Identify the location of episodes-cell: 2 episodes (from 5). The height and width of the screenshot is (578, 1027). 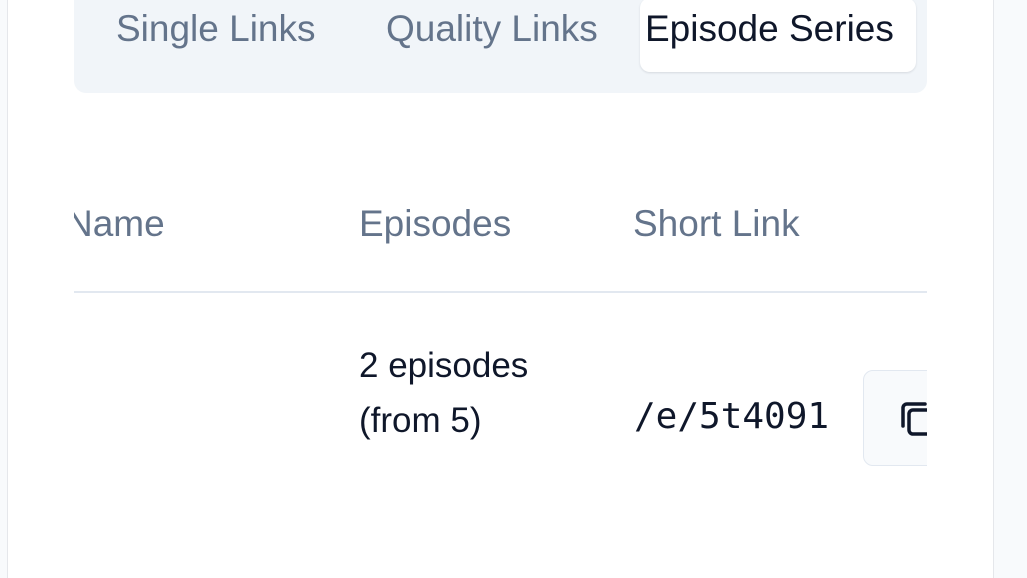
(444, 393).